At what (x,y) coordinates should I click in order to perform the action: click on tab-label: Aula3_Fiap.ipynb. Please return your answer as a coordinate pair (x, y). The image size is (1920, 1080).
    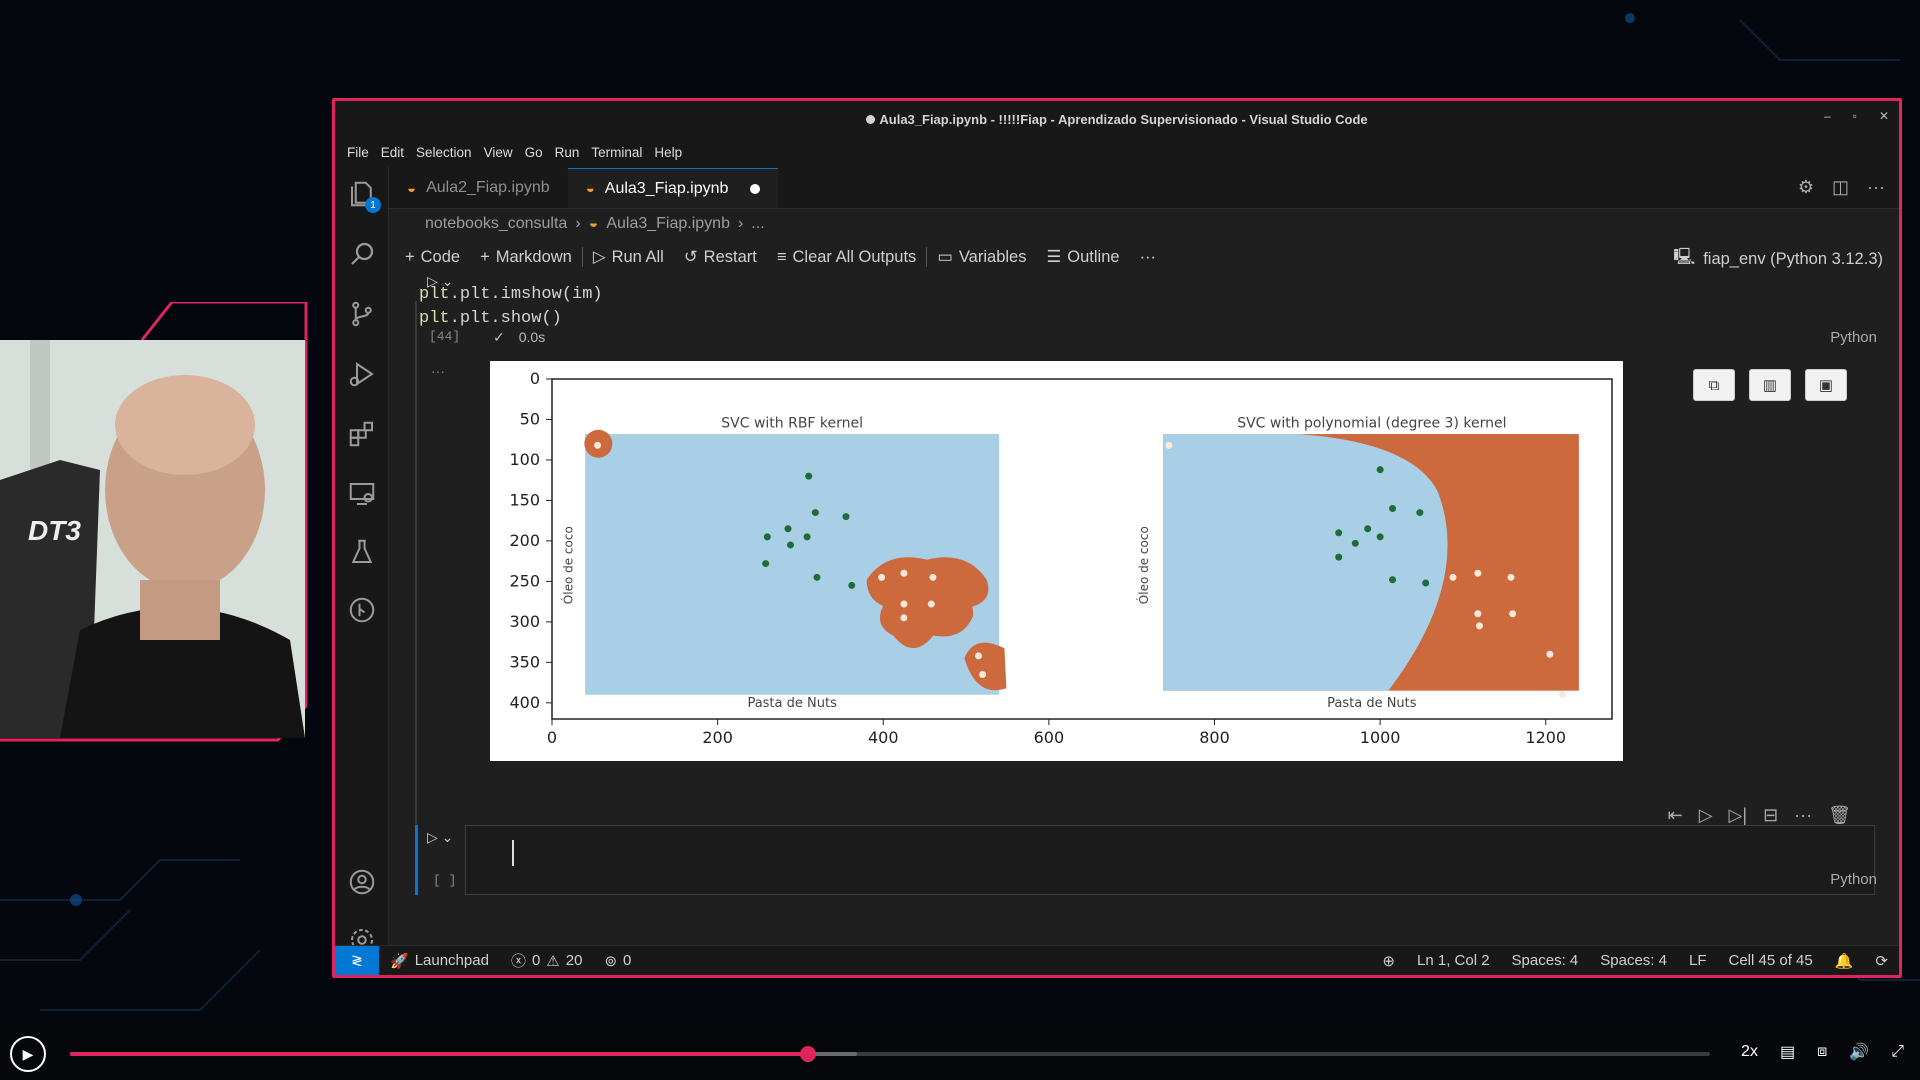
    Looking at the image, I should click on (666, 188).